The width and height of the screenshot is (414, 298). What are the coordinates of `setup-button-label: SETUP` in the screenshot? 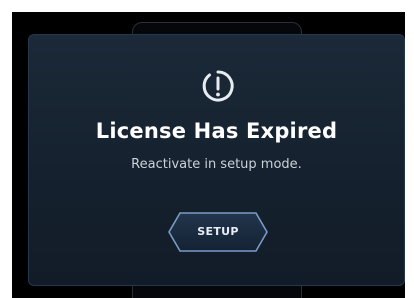 It's located at (218, 231).